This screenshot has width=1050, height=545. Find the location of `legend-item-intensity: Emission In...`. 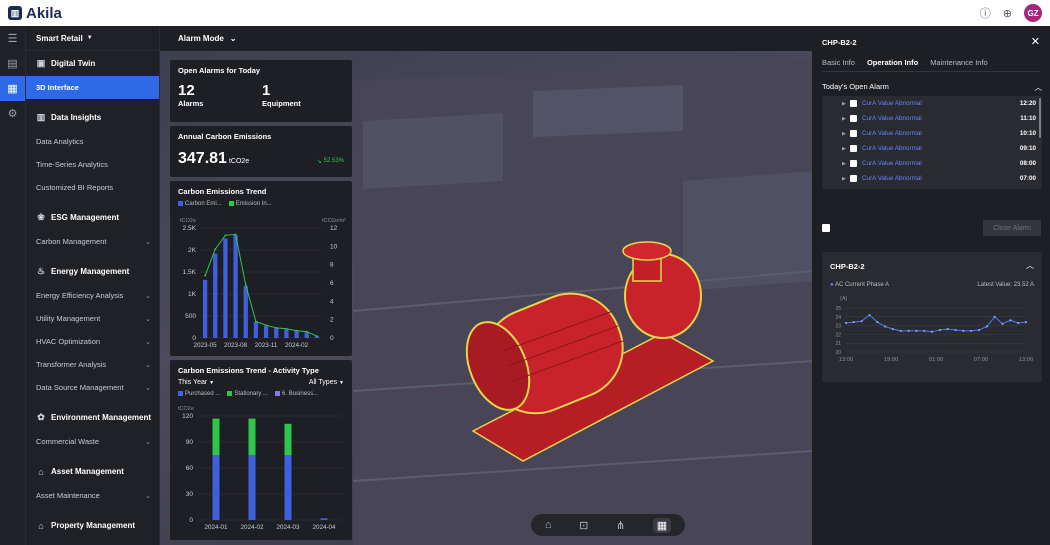

legend-item-intensity: Emission In... is located at coordinates (250, 204).